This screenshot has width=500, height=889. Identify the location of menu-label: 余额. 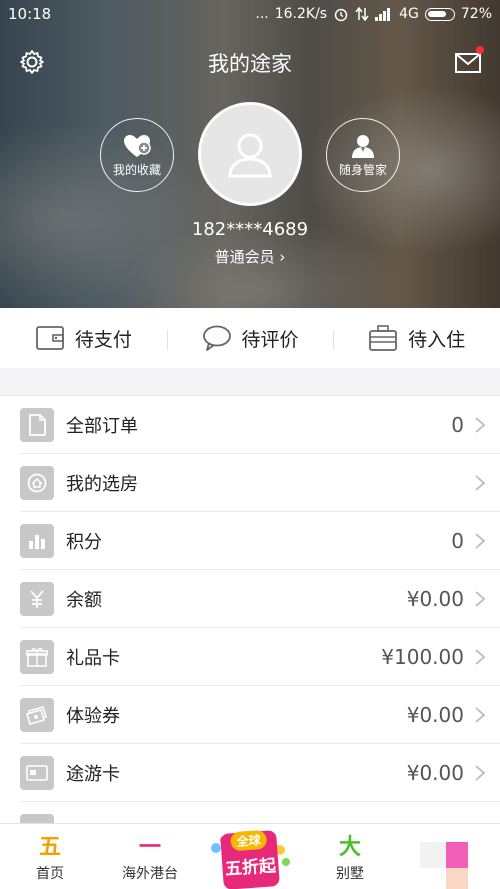
(84, 600).